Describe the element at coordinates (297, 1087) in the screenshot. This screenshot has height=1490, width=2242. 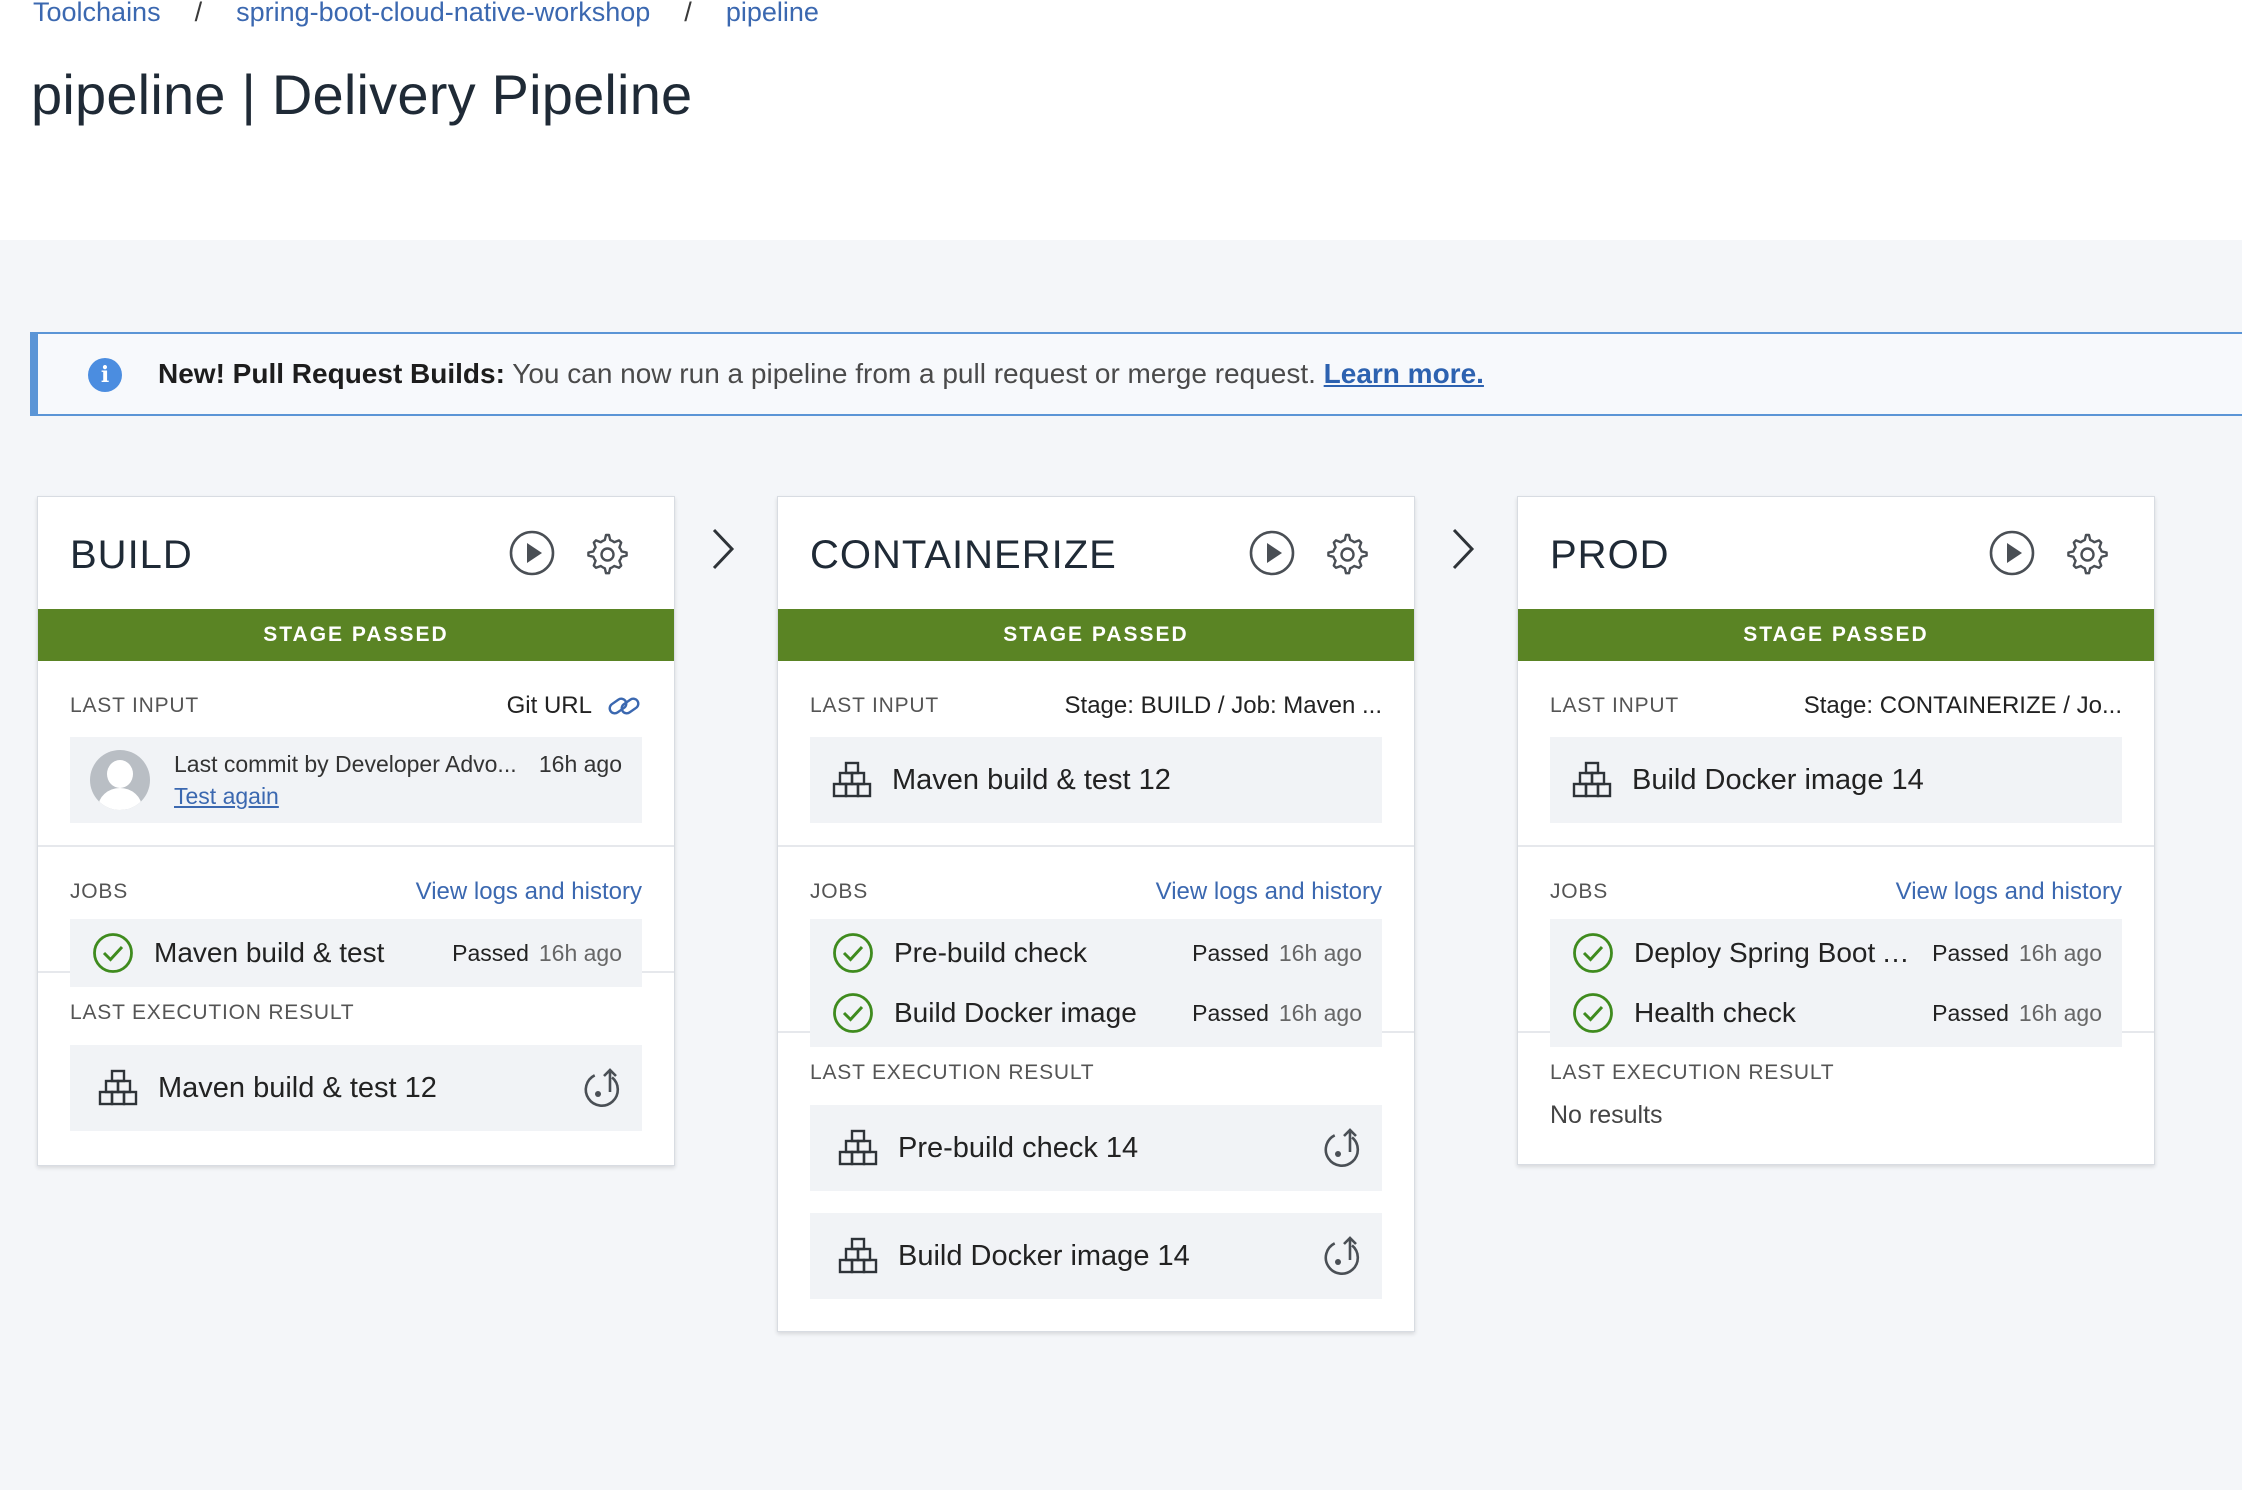
I see `result-name: Maven build & test 12` at that location.